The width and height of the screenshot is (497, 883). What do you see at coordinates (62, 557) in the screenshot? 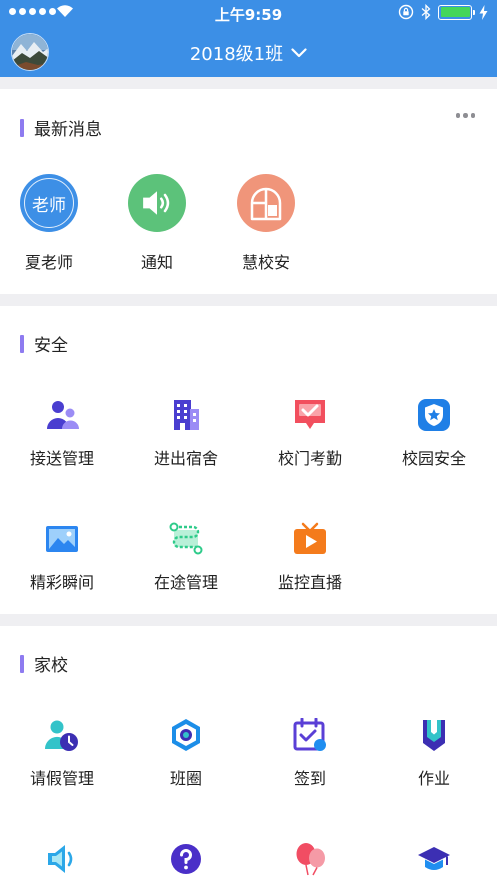
I see `grid-item-highlights: 精彩瞬间` at bounding box center [62, 557].